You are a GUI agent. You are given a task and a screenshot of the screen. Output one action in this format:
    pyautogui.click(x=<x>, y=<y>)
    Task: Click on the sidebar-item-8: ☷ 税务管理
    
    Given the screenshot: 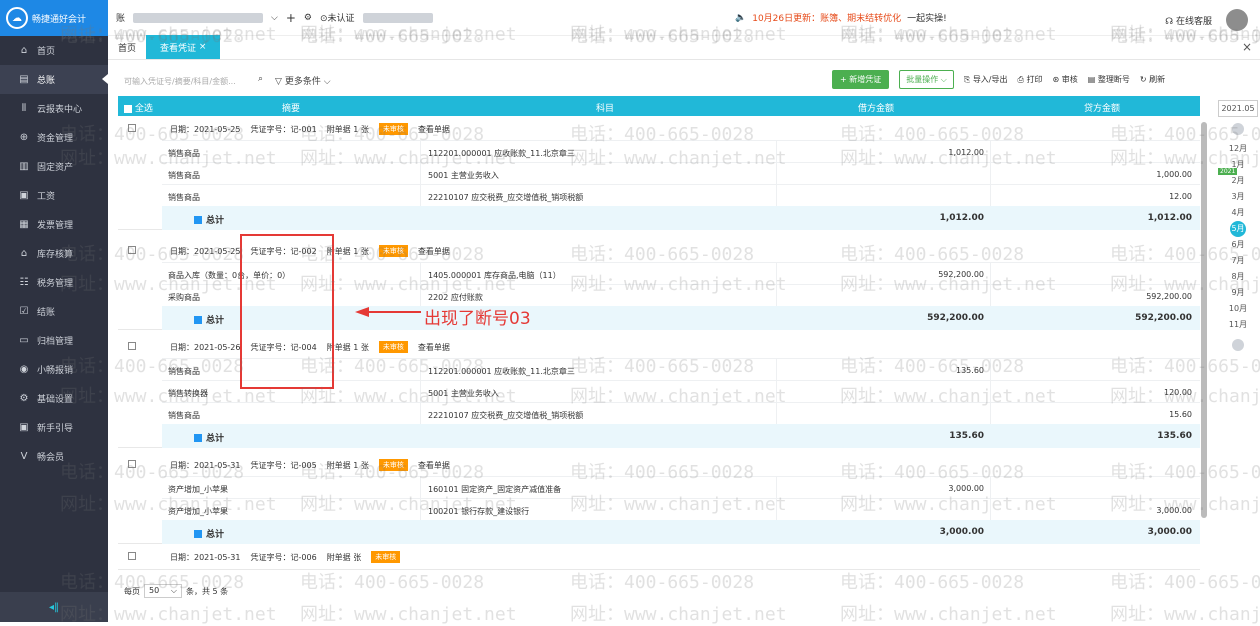 What is the action you would take?
    pyautogui.click(x=54, y=282)
    